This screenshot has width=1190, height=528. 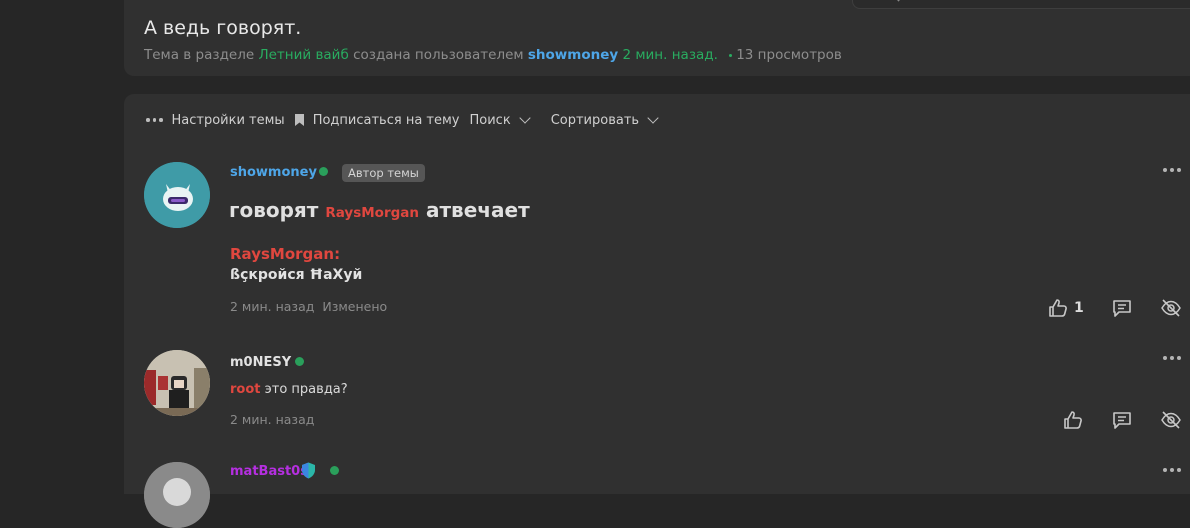 I want to click on search-dropdown: Поиск, so click(x=500, y=119).